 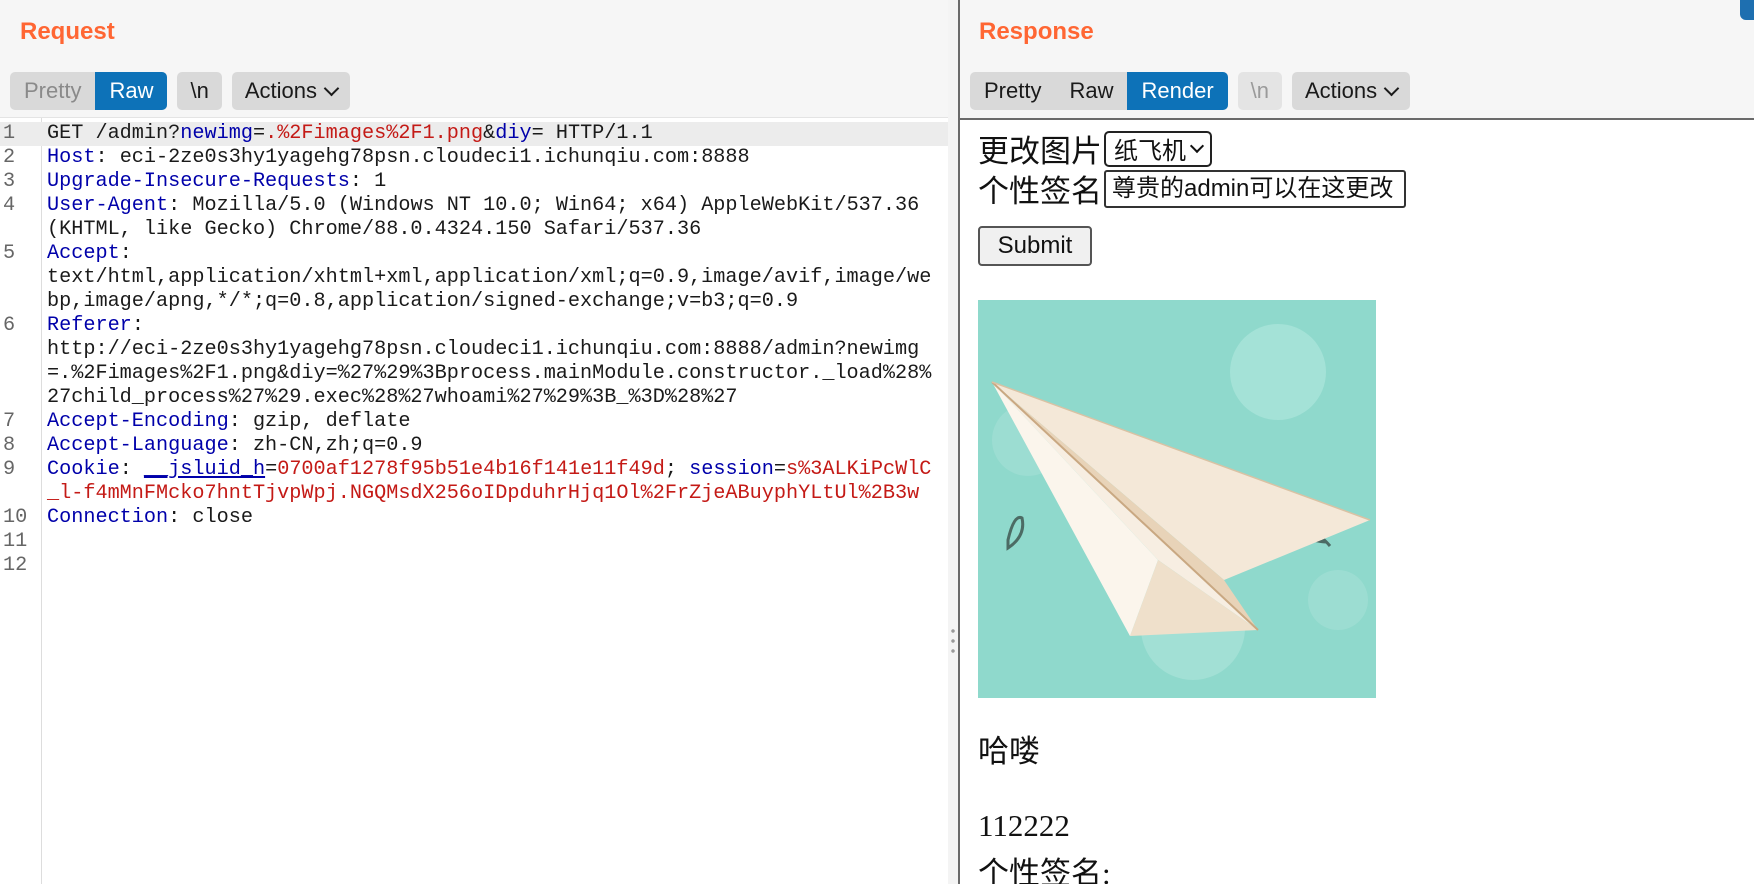 What do you see at coordinates (9, 445) in the screenshot?
I see `line-number: 8` at bounding box center [9, 445].